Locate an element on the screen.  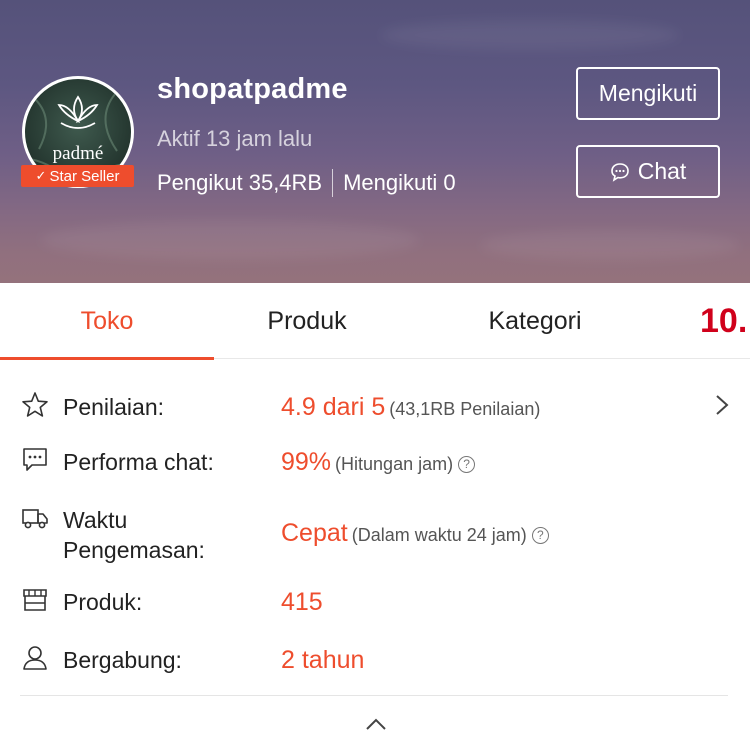
joined-value: 2 tahun is located at coordinates (323, 660).